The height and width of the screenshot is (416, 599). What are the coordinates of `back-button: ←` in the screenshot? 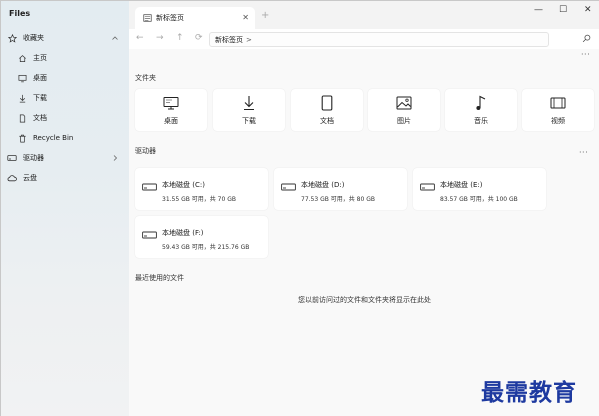 It's located at (140, 38).